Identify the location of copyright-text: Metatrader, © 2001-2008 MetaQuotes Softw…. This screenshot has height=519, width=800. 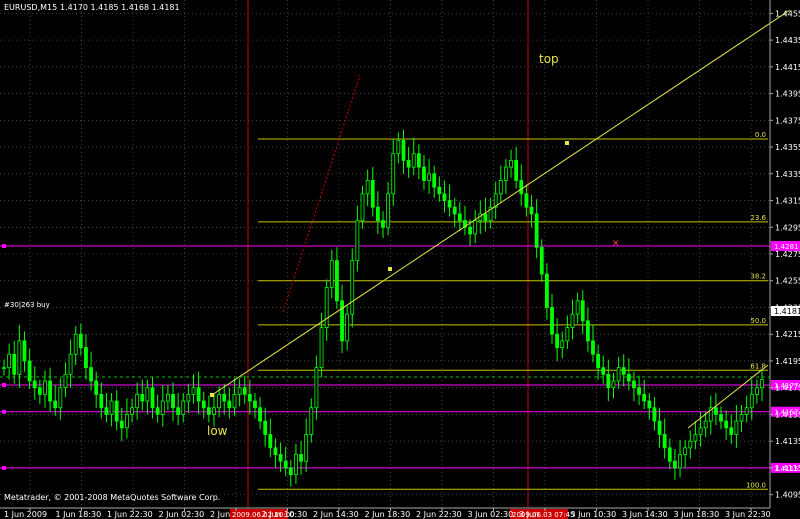
(112, 497).